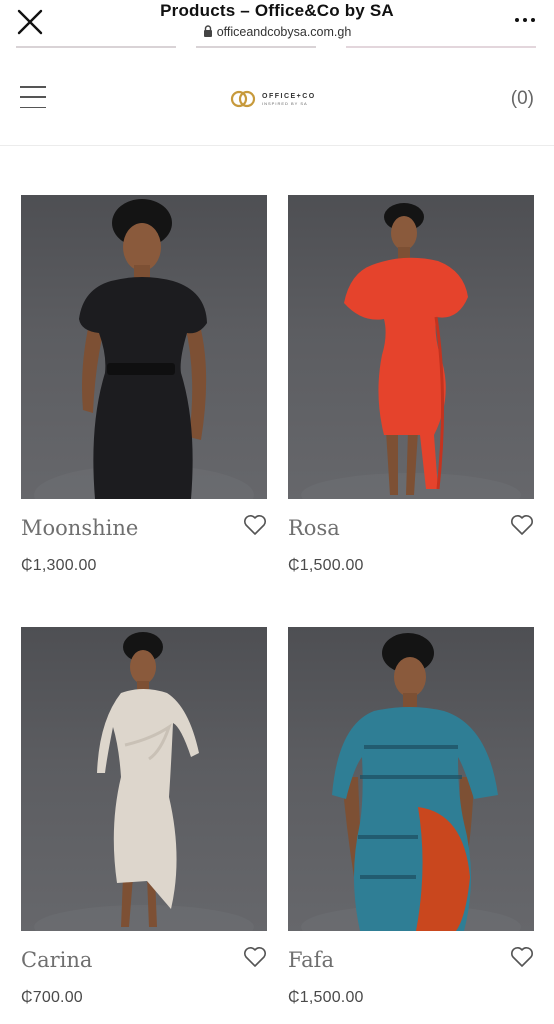  I want to click on lock-icon, so click(208, 32).